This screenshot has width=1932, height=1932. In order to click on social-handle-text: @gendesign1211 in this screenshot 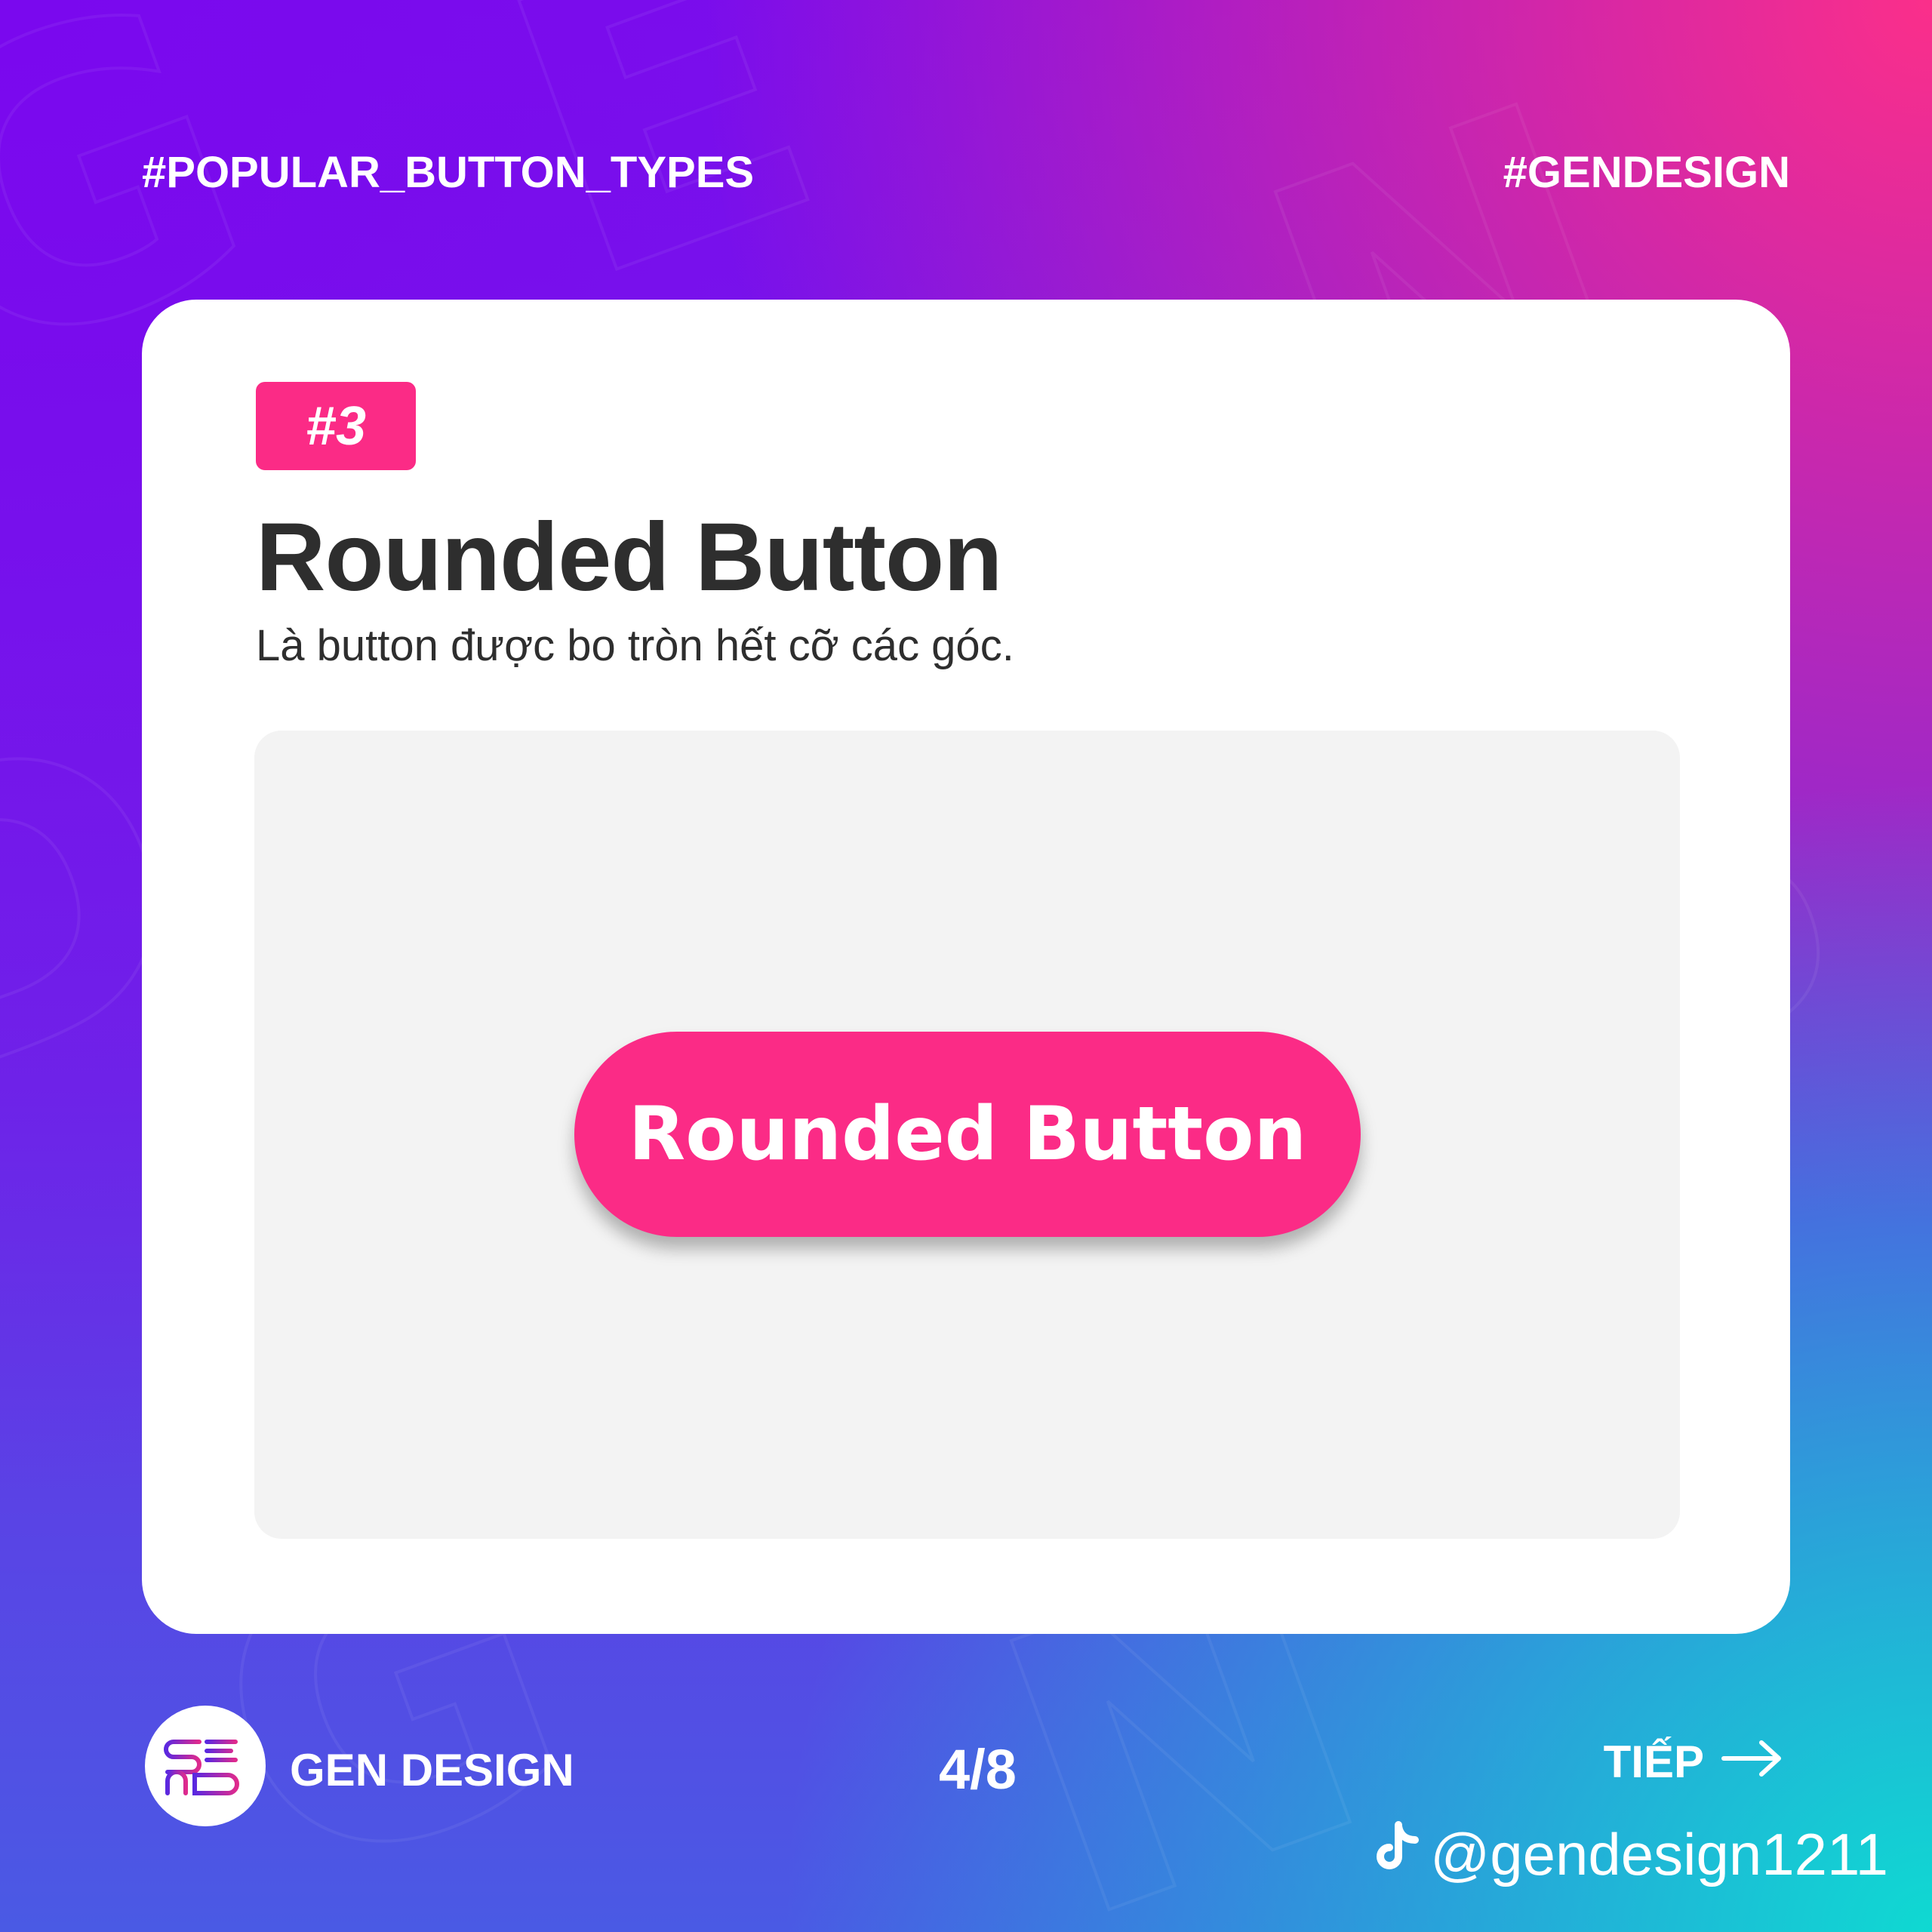, I will do `click(1659, 1854)`.